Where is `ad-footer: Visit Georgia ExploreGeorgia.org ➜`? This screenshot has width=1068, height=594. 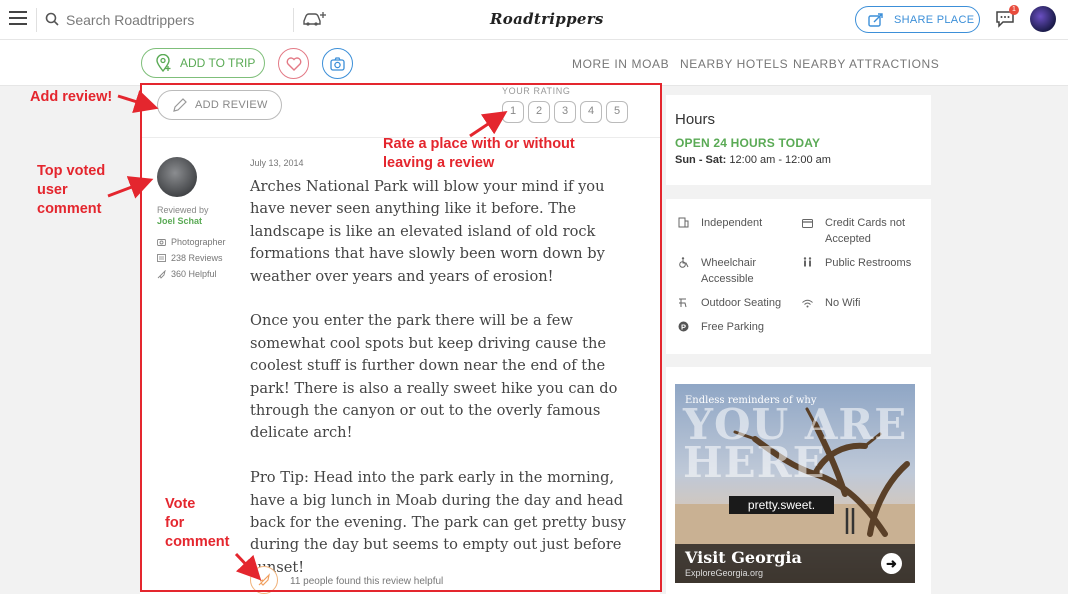 ad-footer: Visit Georgia ExploreGeorgia.org ➜ is located at coordinates (795, 563).